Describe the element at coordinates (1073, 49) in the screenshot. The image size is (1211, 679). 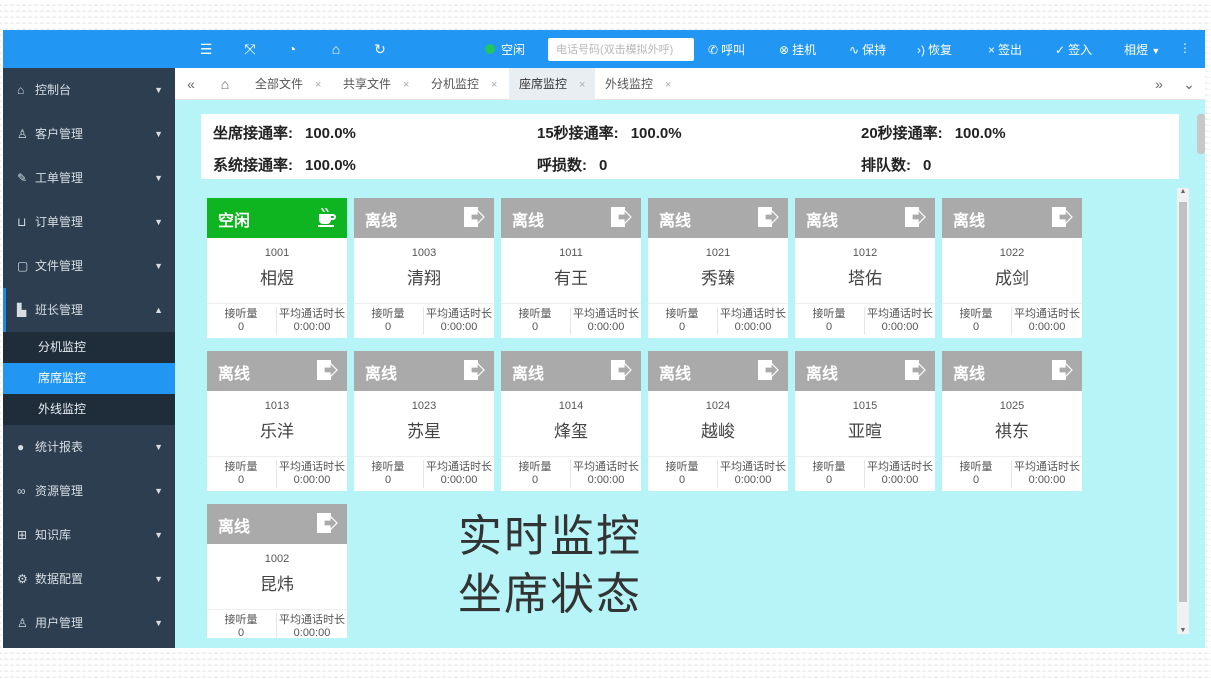
I see `signin-button: ✓ 签入` at that location.